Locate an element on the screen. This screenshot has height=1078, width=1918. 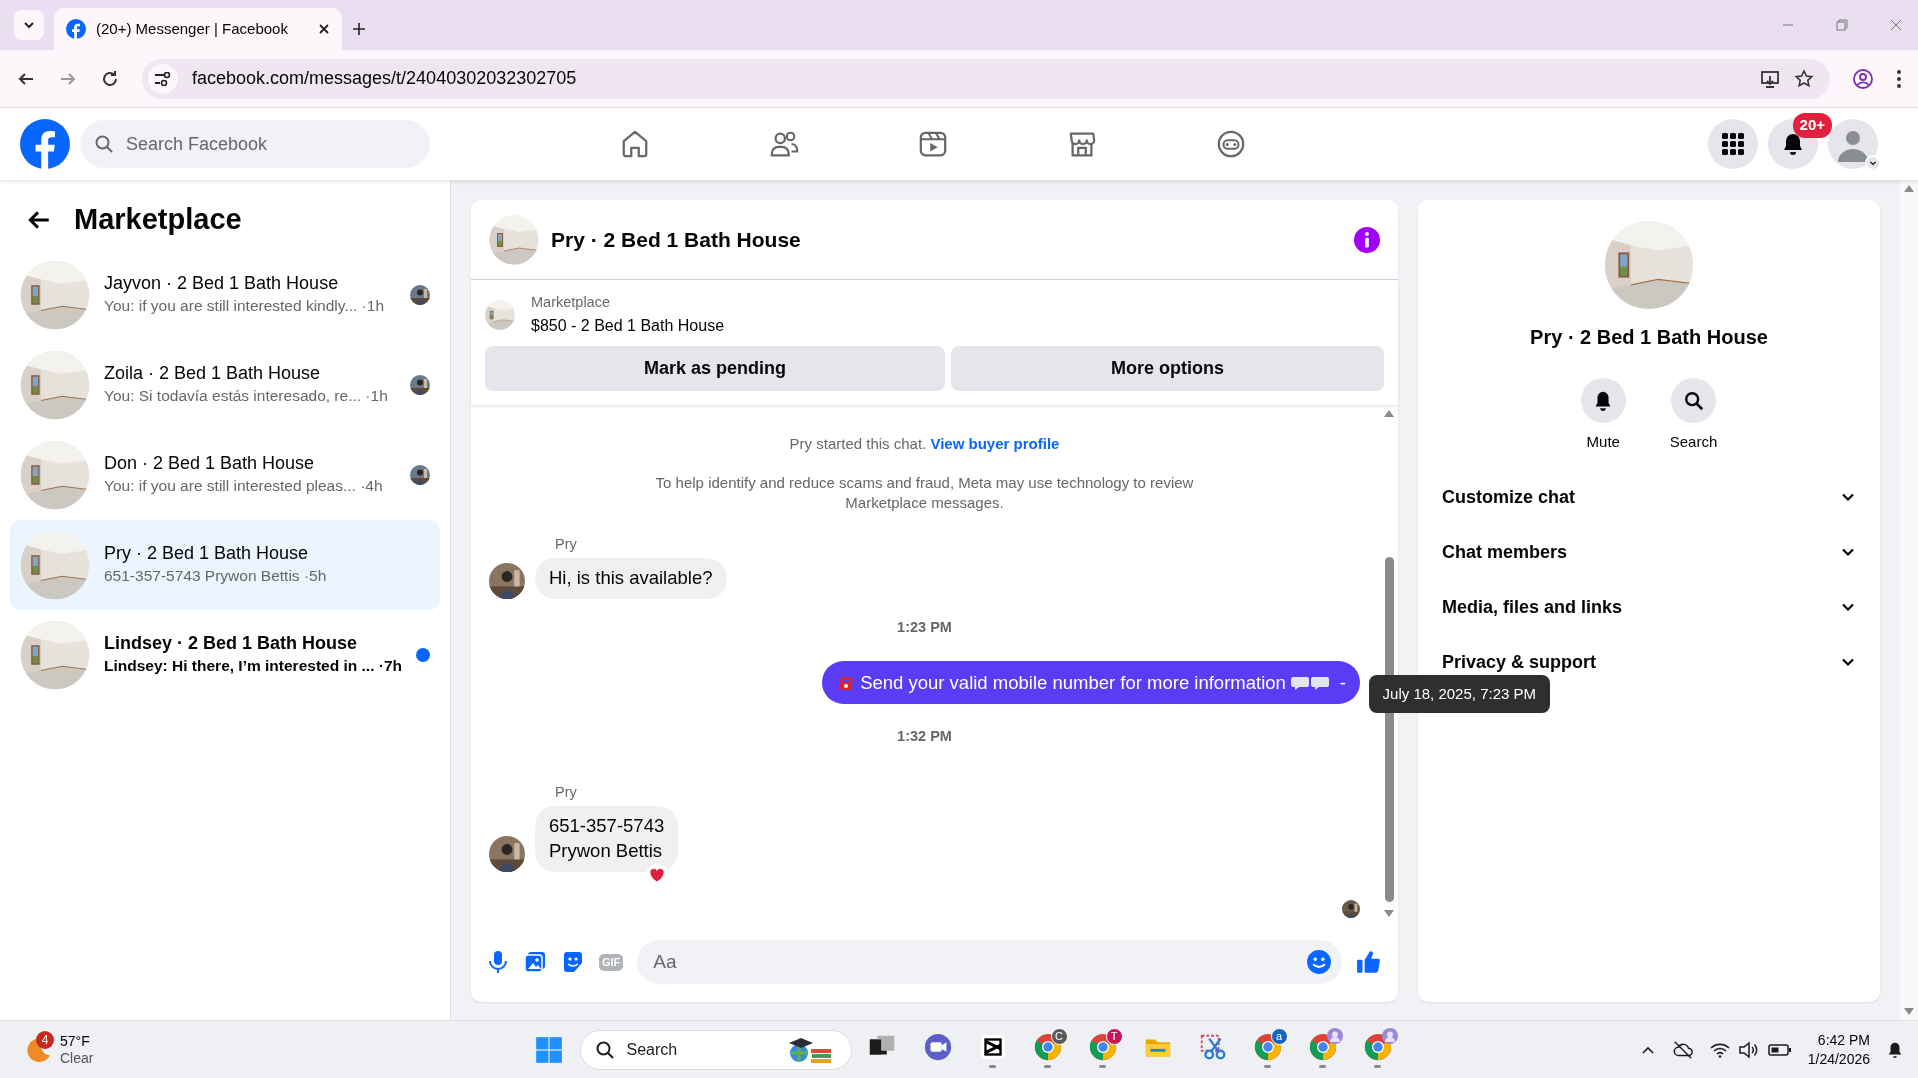
new-tab-icon is located at coordinates (359, 29).